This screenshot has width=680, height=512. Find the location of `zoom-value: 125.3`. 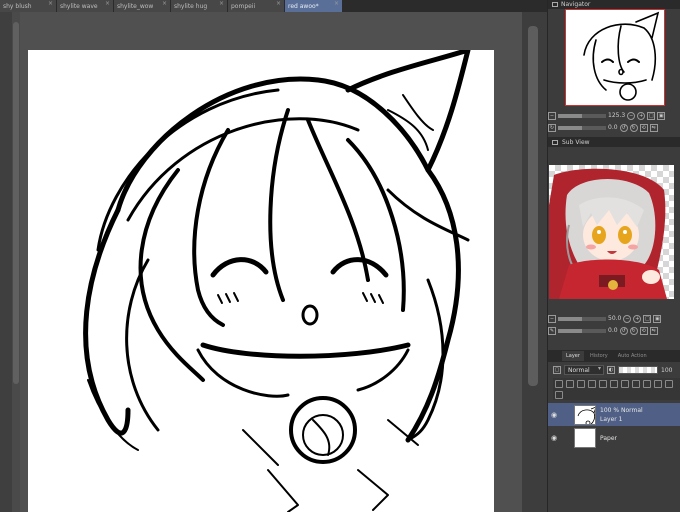

zoom-value: 125.3 is located at coordinates (616, 115).